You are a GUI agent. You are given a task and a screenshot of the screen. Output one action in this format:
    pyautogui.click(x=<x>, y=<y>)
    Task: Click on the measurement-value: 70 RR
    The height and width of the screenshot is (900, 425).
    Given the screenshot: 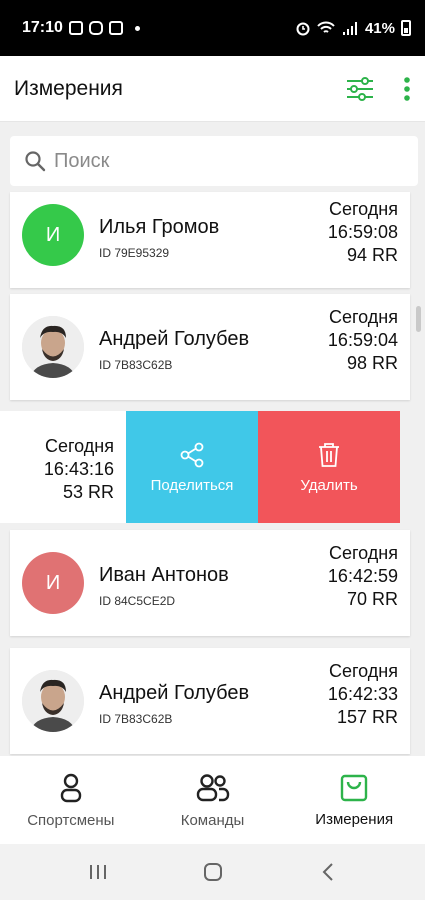 What is the action you would take?
    pyautogui.click(x=372, y=599)
    